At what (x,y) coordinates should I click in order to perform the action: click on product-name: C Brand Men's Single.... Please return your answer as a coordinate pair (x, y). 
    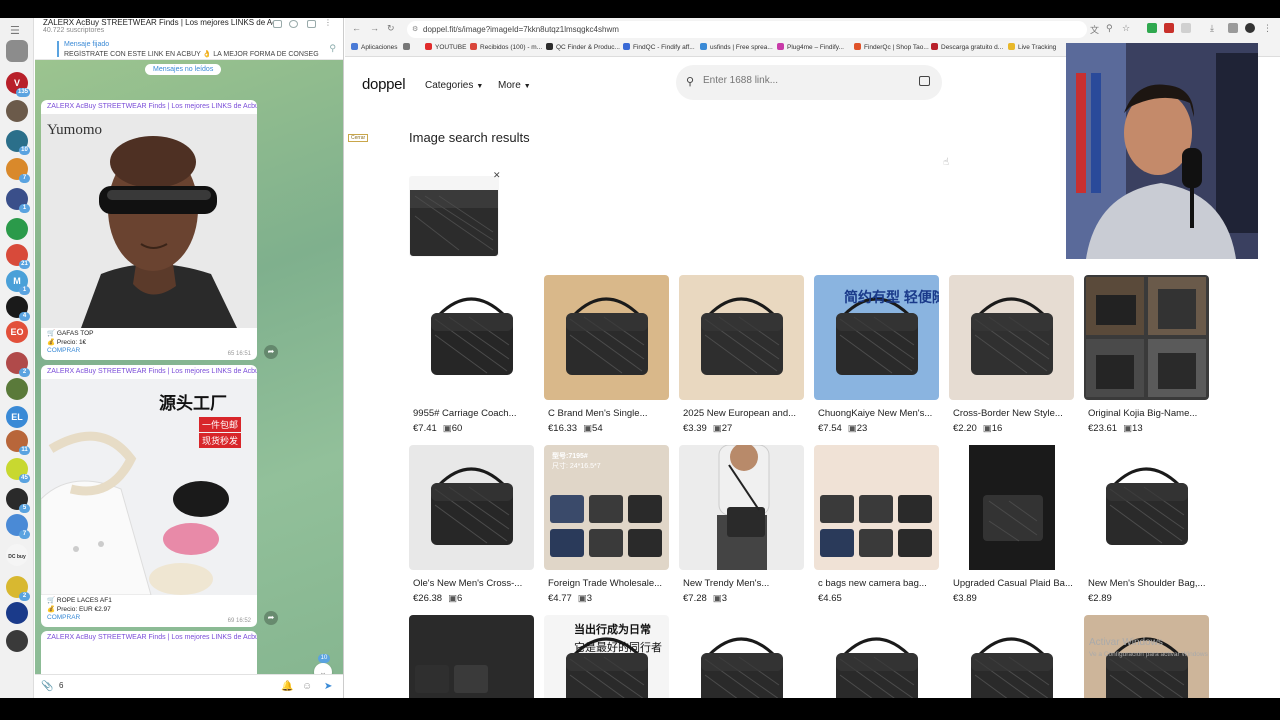
    Looking at the image, I should click on (607, 413).